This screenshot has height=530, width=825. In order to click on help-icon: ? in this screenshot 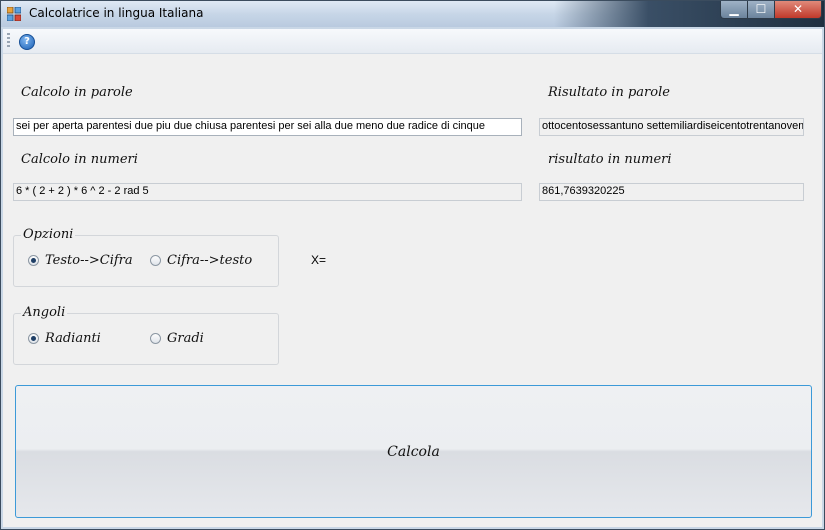, I will do `click(27, 42)`.